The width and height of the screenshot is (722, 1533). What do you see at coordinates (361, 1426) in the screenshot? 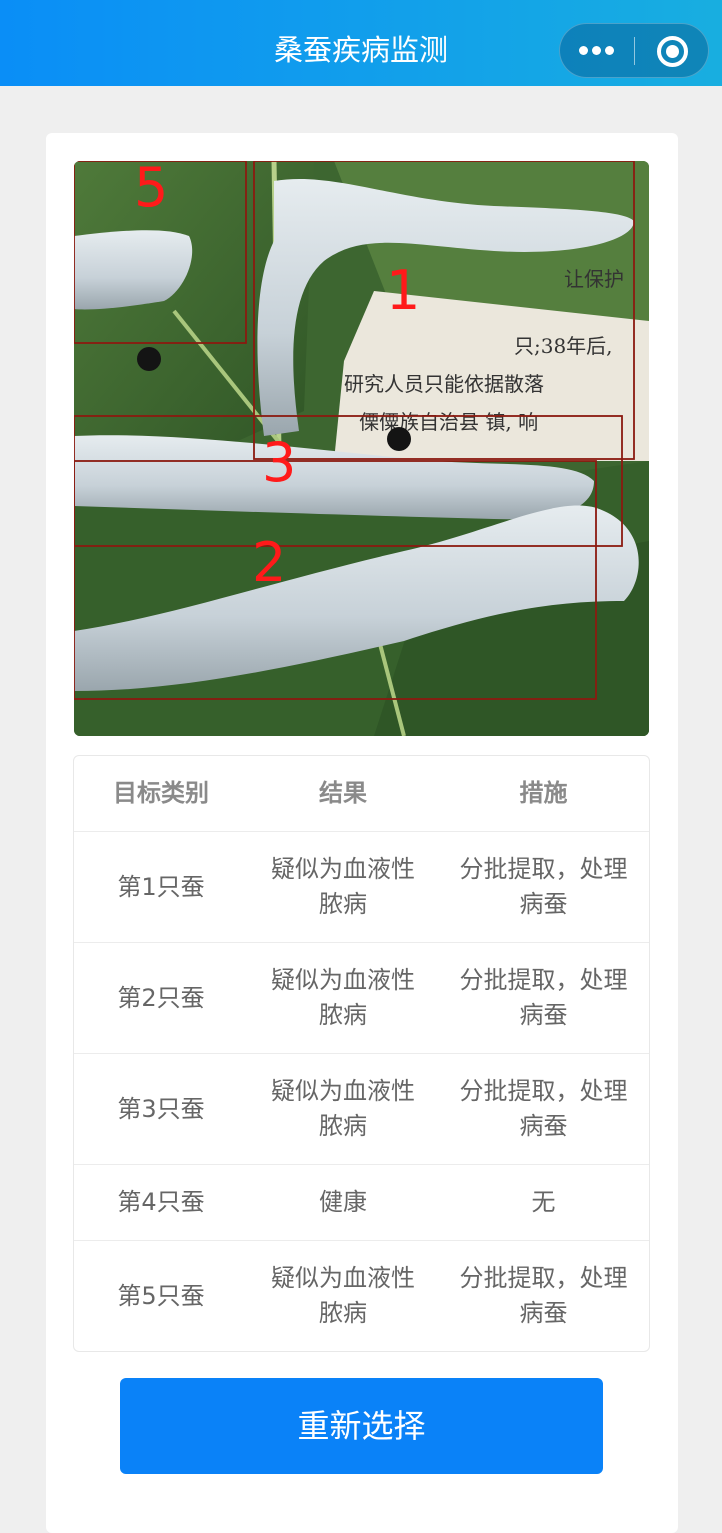
I see `reselect-button: 重新选择` at bounding box center [361, 1426].